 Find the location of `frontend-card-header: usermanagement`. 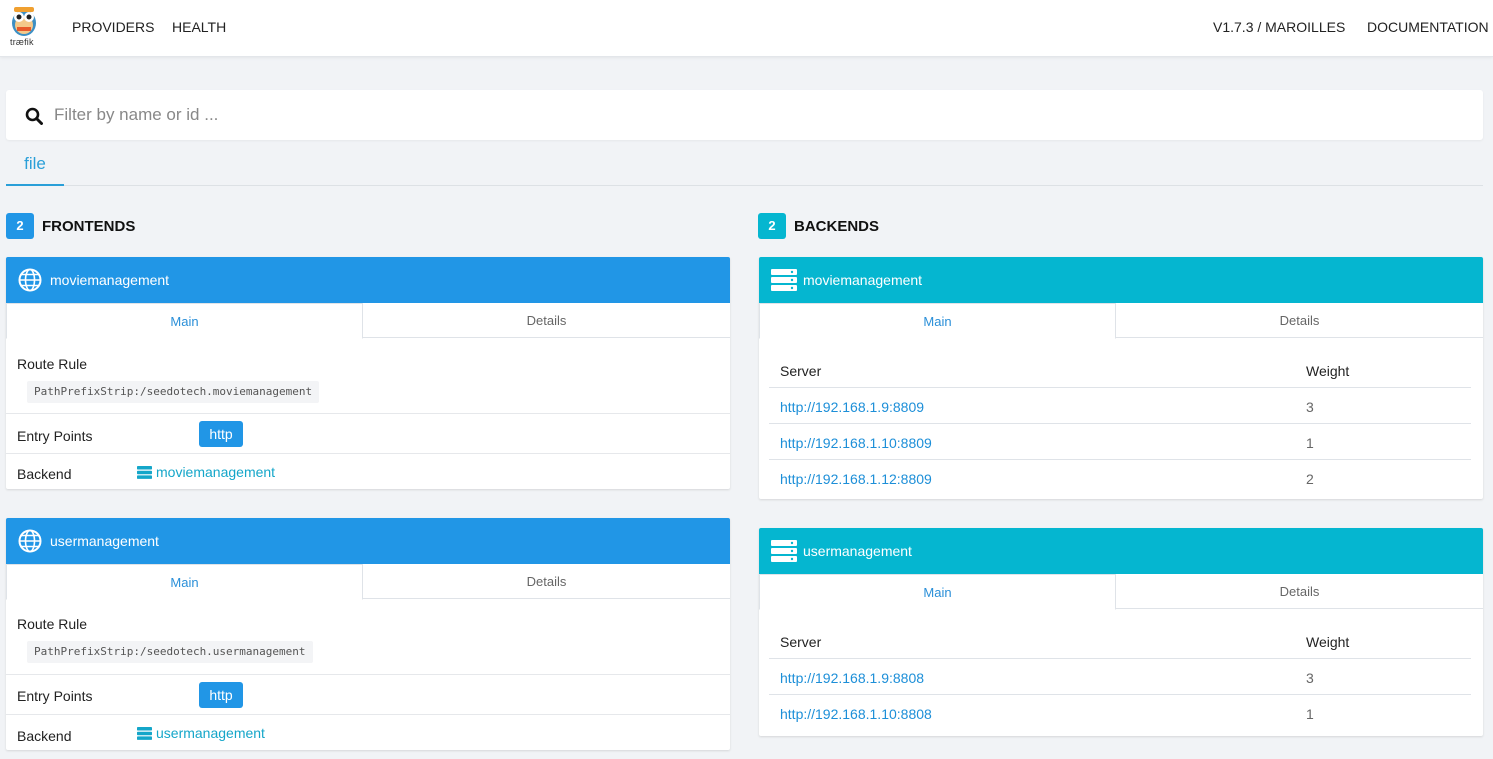

frontend-card-header: usermanagement is located at coordinates (368, 541).